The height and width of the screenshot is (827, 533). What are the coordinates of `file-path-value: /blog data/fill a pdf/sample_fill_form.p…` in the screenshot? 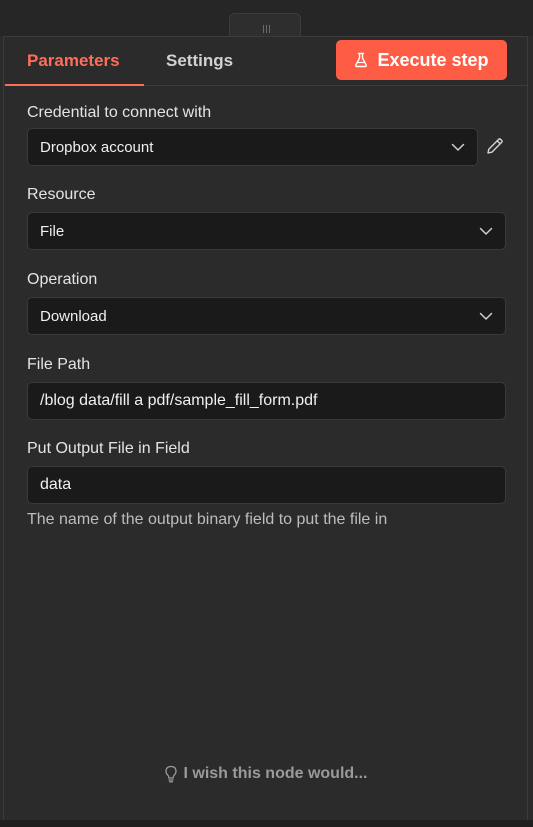 It's located at (179, 400).